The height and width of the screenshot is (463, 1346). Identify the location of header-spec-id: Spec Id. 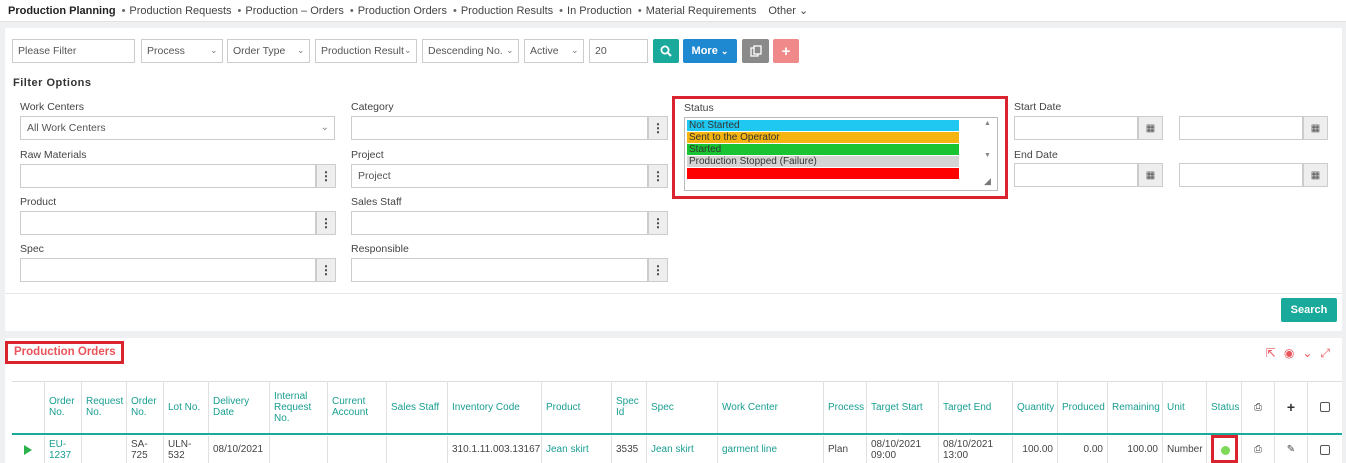
(629, 407).